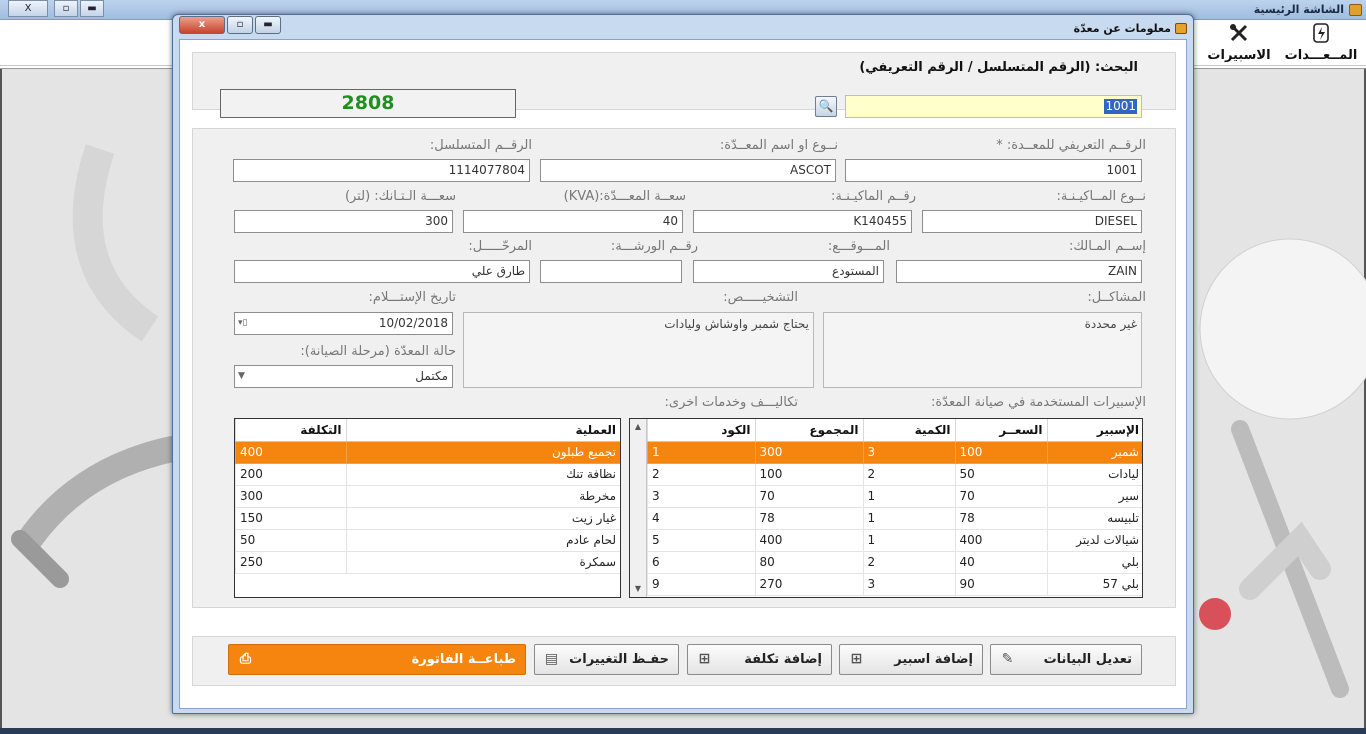 This screenshot has height=734, width=1366. What do you see at coordinates (908, 430) in the screenshot?
I see `col-quantity: الكمية` at bounding box center [908, 430].